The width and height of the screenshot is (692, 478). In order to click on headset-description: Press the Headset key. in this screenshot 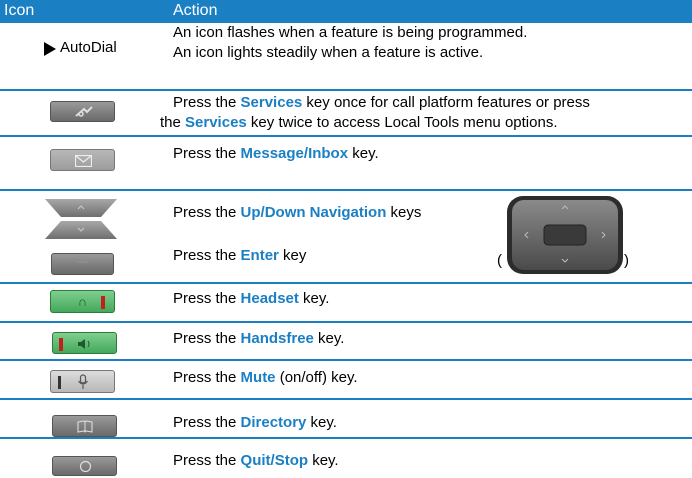, I will do `click(251, 299)`.